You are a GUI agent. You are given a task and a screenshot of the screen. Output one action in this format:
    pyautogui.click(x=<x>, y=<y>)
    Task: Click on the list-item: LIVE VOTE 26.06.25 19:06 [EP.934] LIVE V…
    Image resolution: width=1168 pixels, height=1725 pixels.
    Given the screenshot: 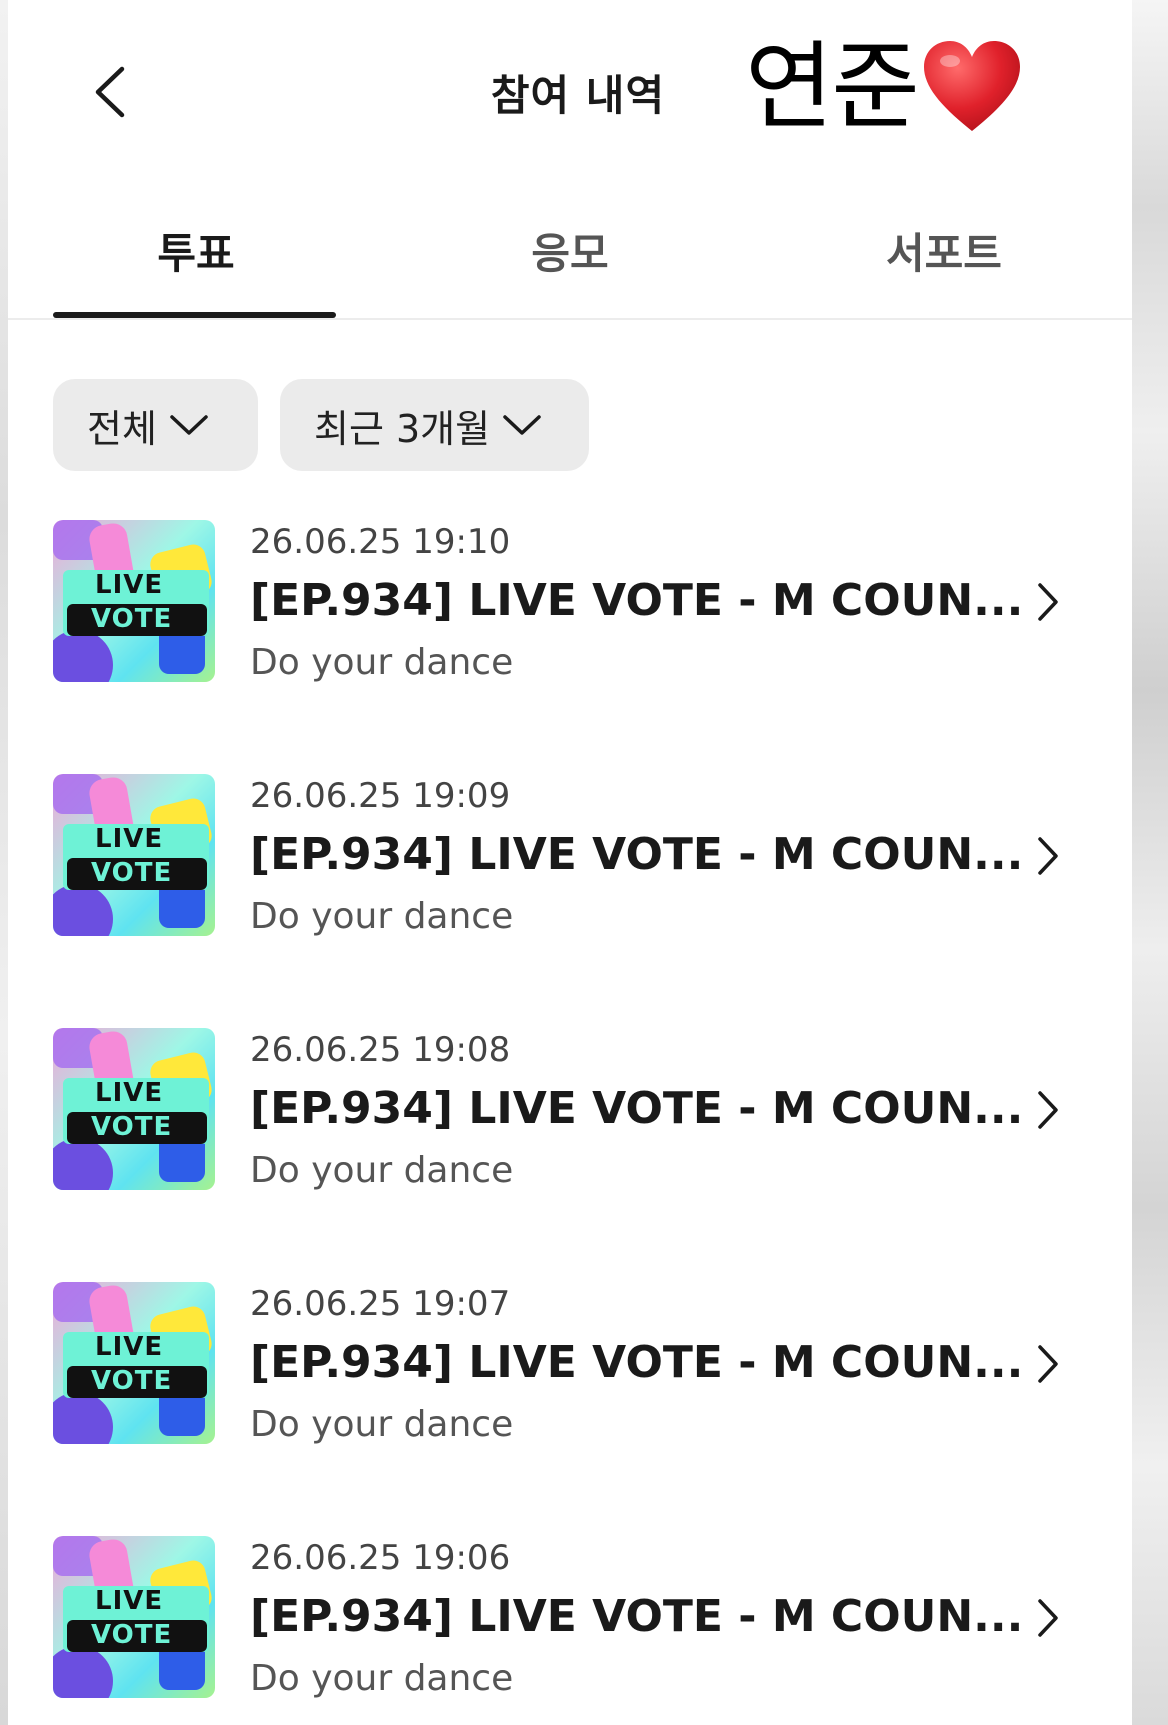 What is the action you would take?
    pyautogui.click(x=570, y=1621)
    